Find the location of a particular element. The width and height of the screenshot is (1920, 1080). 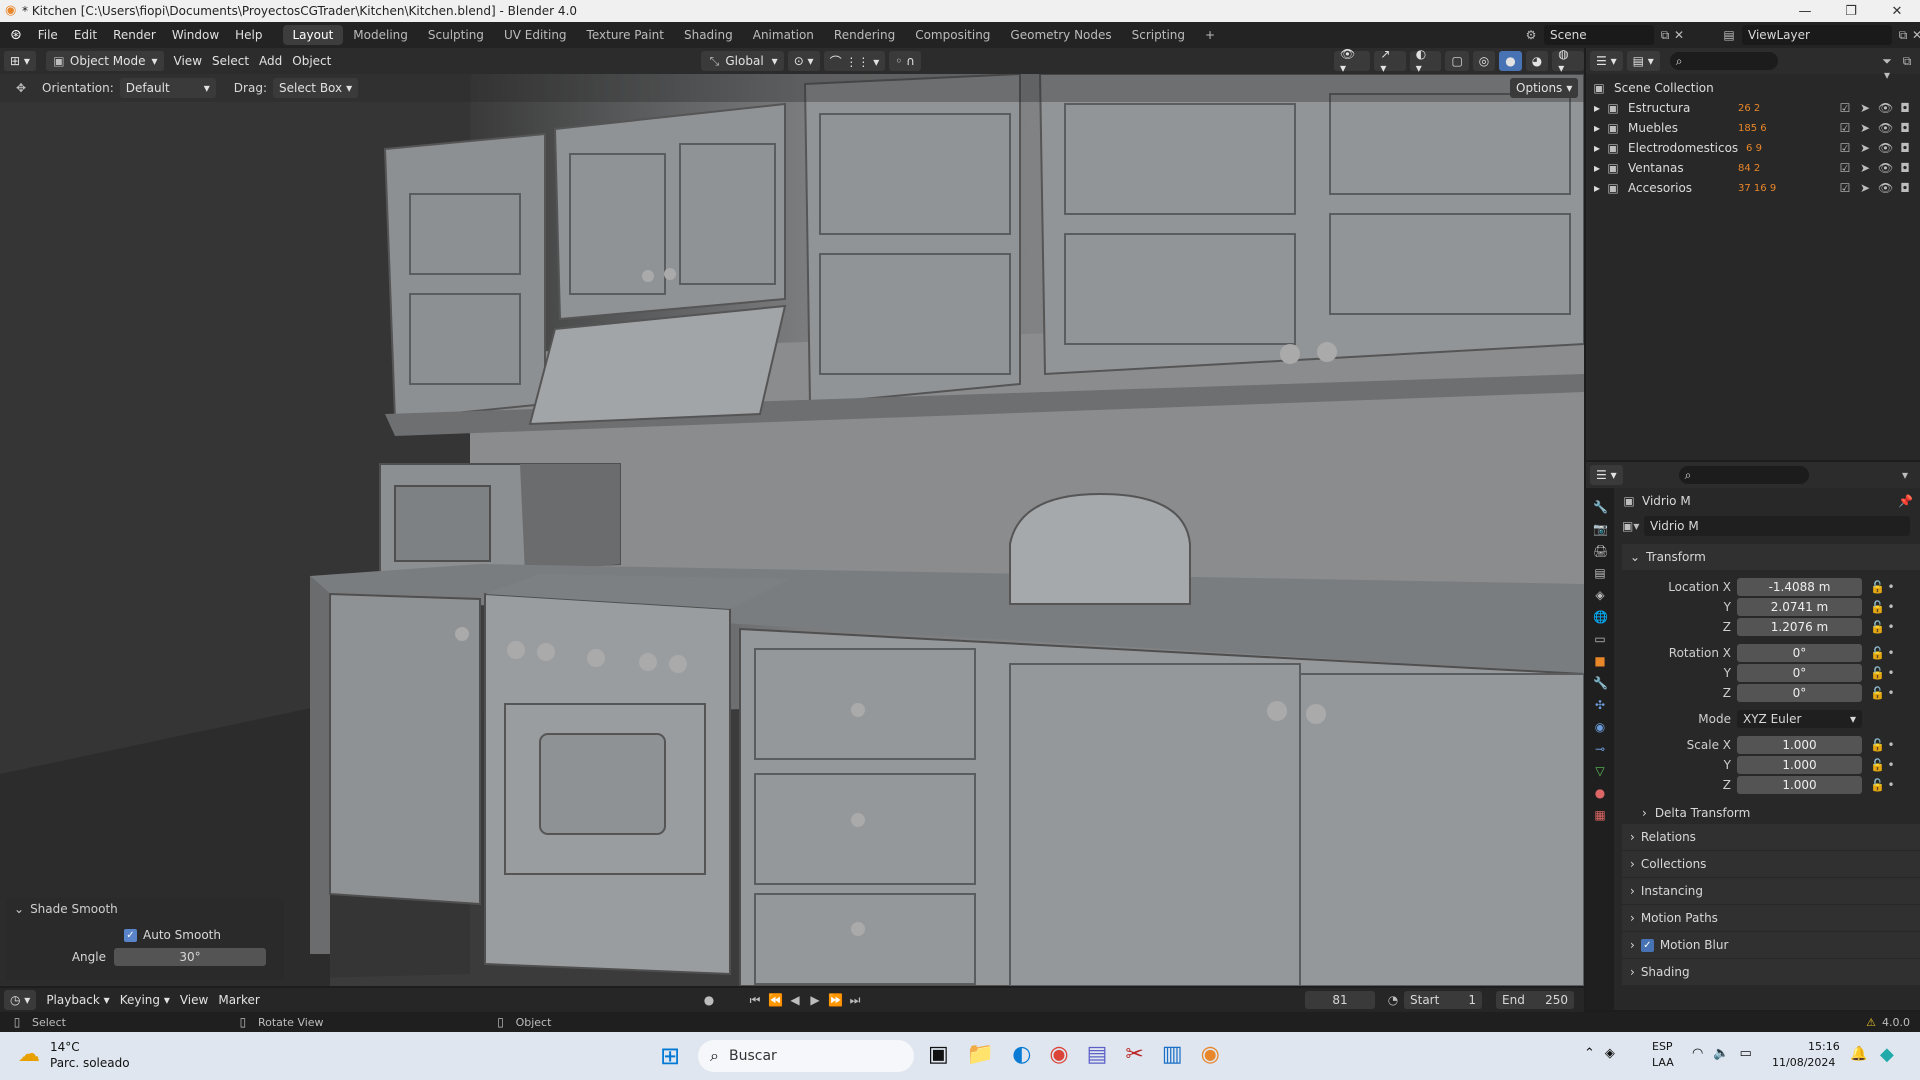

clock-time: 15:16 is located at coordinates (1824, 1046).